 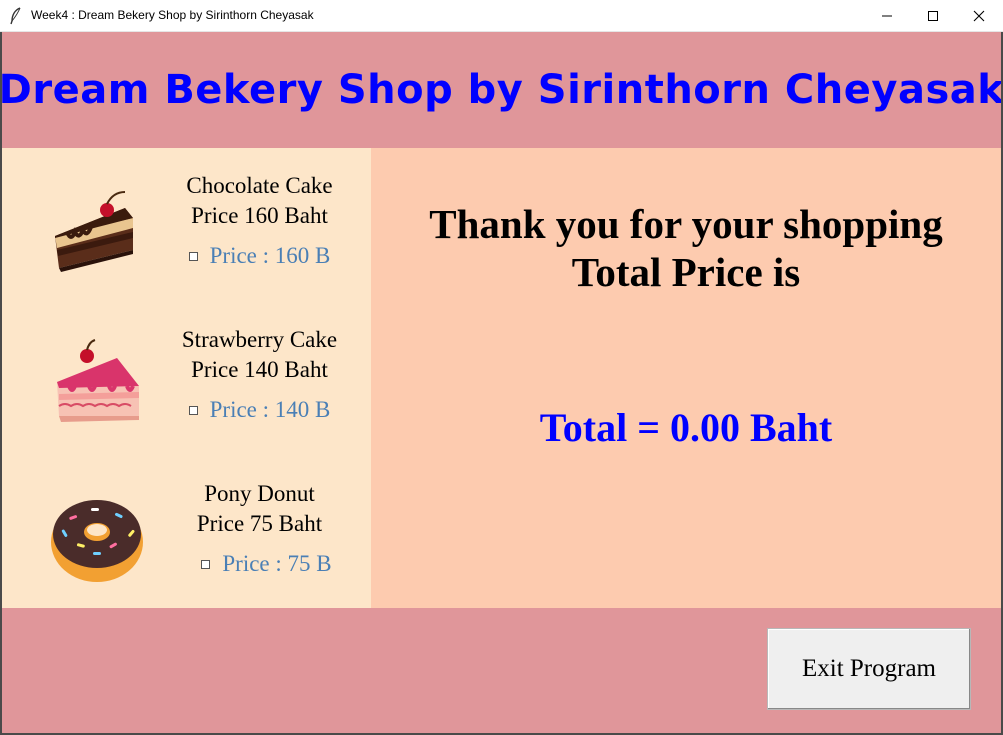 I want to click on product-price: Price 160 Baht, so click(x=259, y=215).